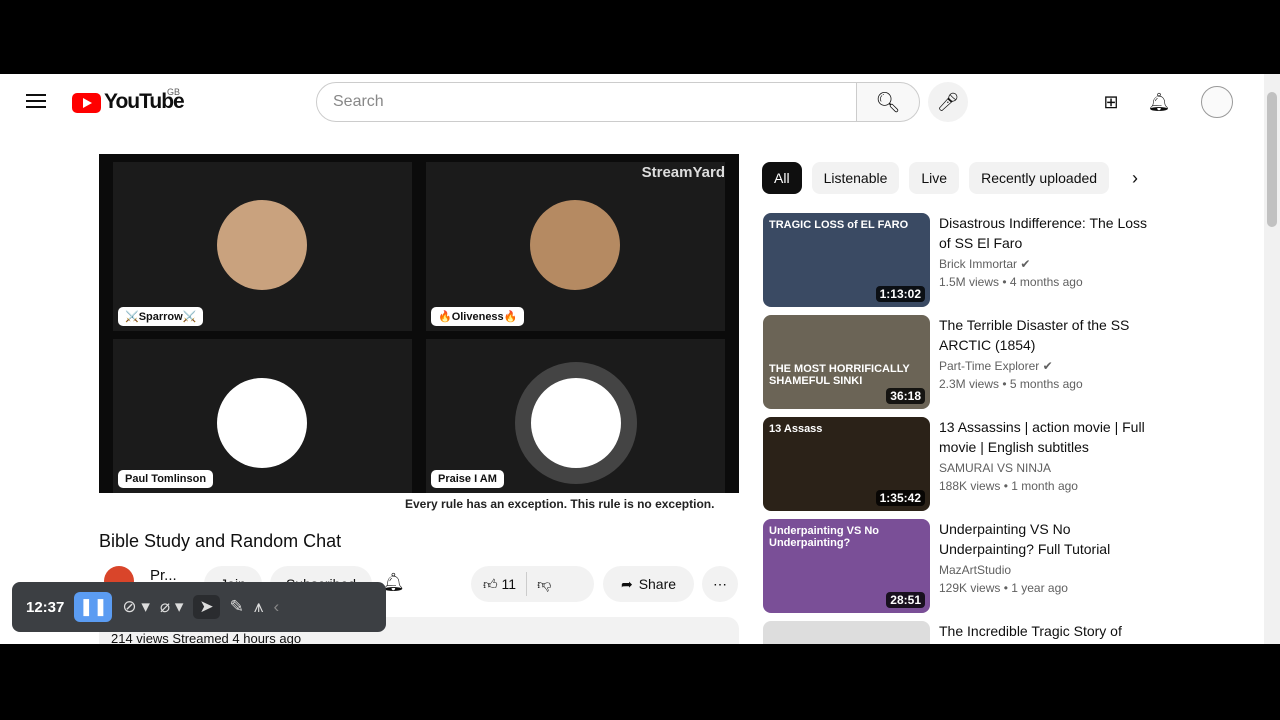 The image size is (1280, 720). What do you see at coordinates (276, 607) in the screenshot?
I see `collapse-chevron-icon: ‹` at bounding box center [276, 607].